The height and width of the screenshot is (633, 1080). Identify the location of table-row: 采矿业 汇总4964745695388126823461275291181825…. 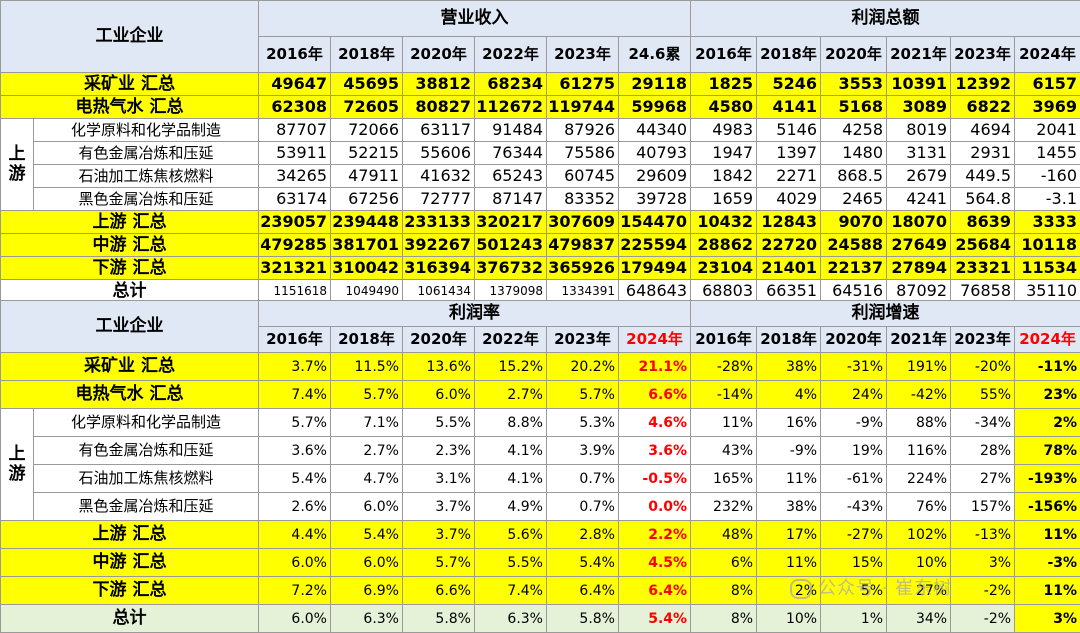
(540, 84).